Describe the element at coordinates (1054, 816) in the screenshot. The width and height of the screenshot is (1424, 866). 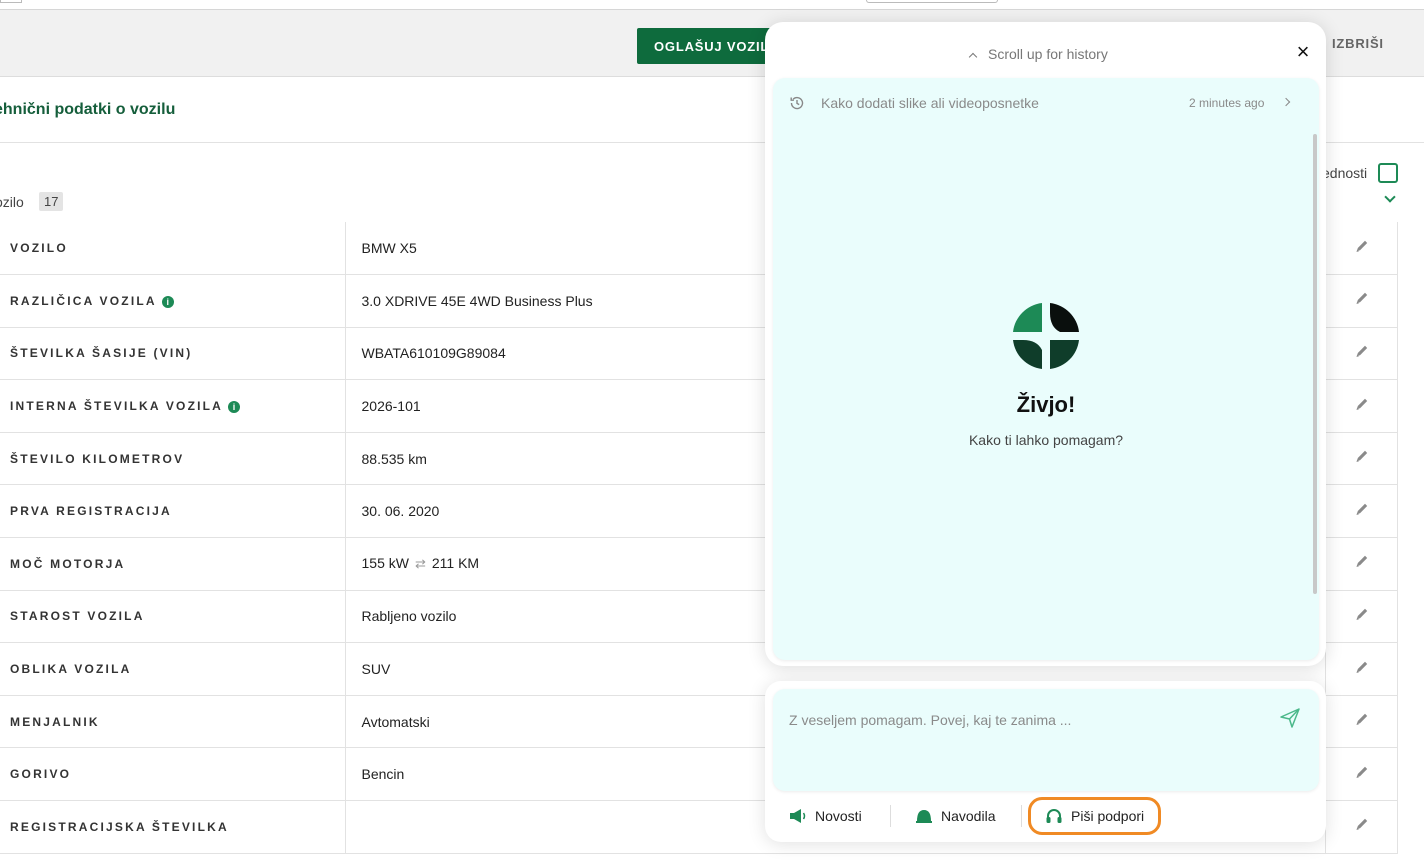
I see `headset-icon` at that location.